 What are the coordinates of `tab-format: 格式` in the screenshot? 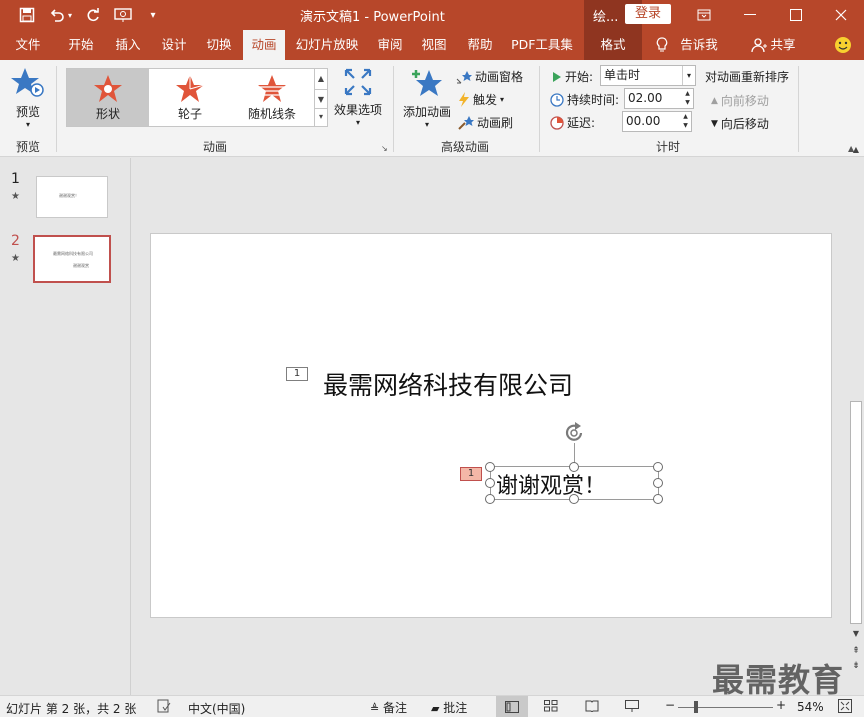 It's located at (613, 45).